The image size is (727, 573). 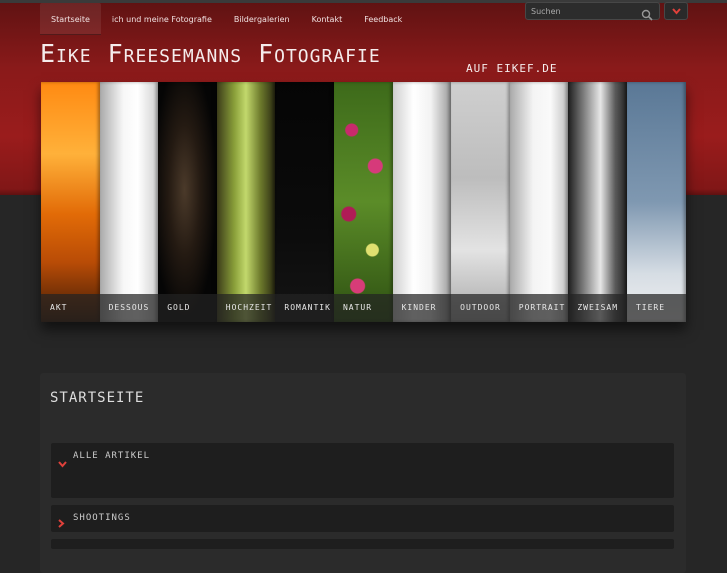 I want to click on site-subtitle: auf eikef.de, so click(x=512, y=68).